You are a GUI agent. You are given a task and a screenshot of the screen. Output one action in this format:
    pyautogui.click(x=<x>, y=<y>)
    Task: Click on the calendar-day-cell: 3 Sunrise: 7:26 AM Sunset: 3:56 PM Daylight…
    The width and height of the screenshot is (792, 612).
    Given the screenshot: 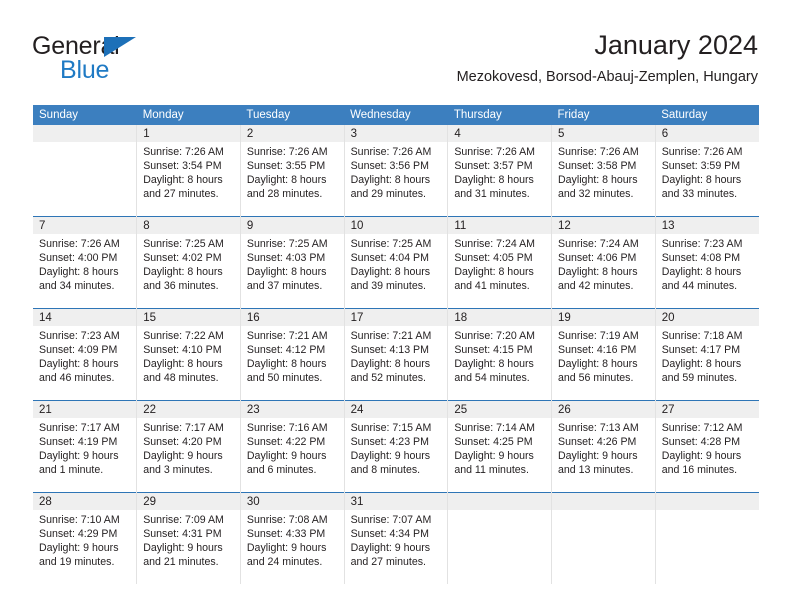 What is the action you would take?
    pyautogui.click(x=395, y=171)
    